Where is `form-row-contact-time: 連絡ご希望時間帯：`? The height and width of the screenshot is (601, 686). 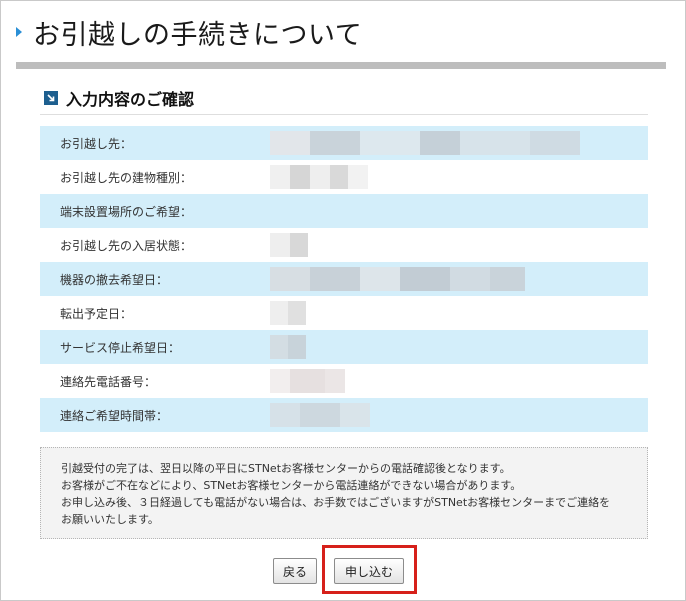
form-row-contact-time: 連絡ご希望時間帯： is located at coordinates (344, 415).